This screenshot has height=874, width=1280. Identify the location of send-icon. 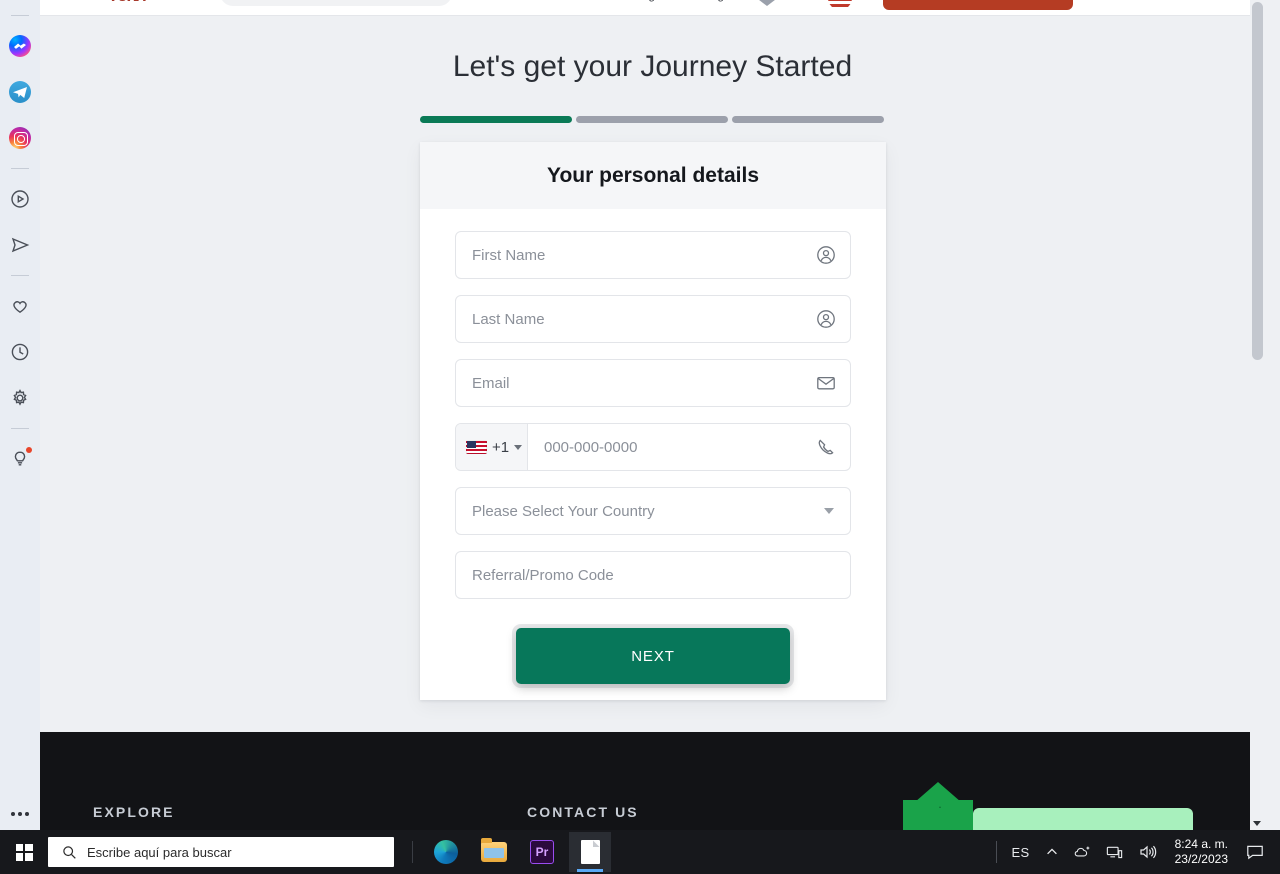
(20, 245).